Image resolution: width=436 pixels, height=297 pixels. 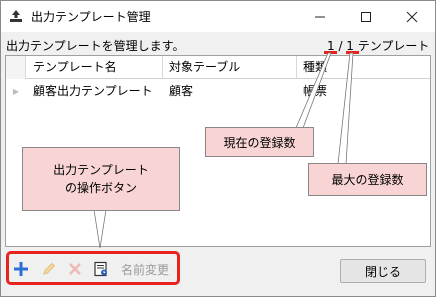 What do you see at coordinates (100, 229) in the screenshot?
I see `ops-pointer` at bounding box center [100, 229].